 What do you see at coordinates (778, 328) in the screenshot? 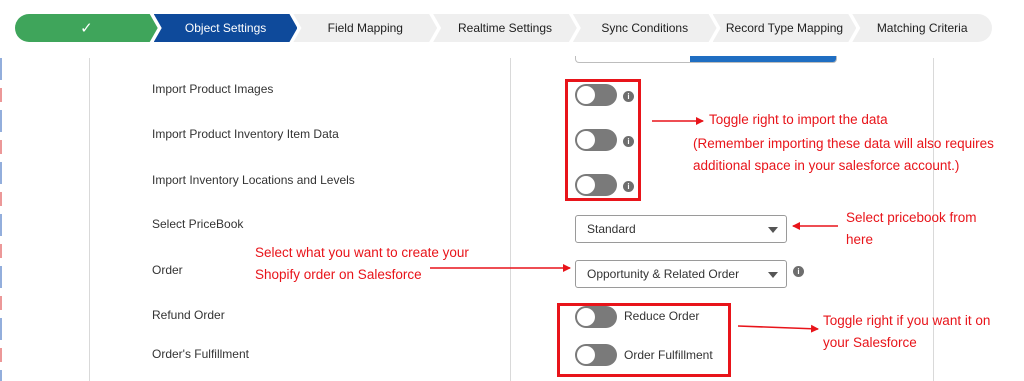
I see `arrow-to-refund-note` at bounding box center [778, 328].